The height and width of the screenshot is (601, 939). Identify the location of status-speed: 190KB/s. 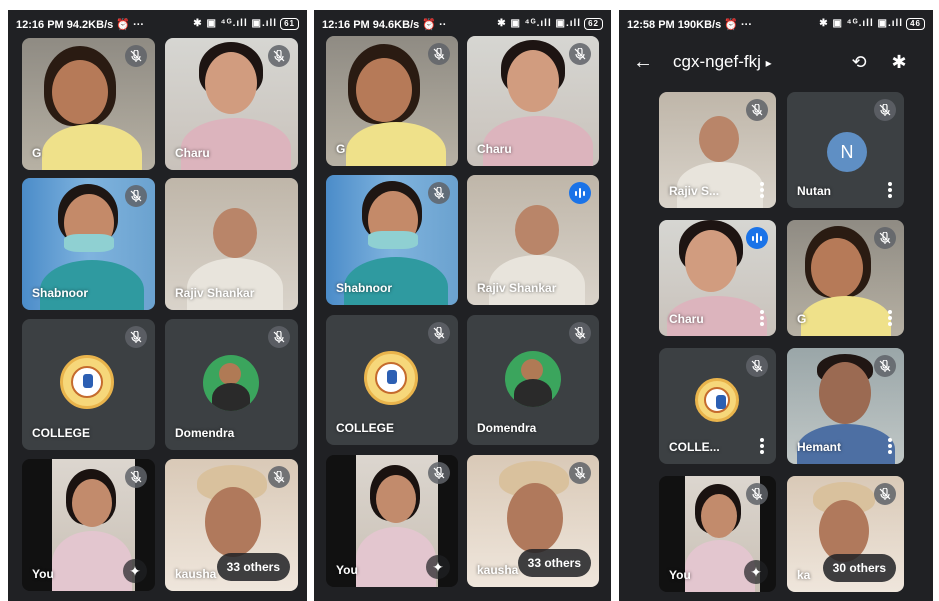
(699, 24).